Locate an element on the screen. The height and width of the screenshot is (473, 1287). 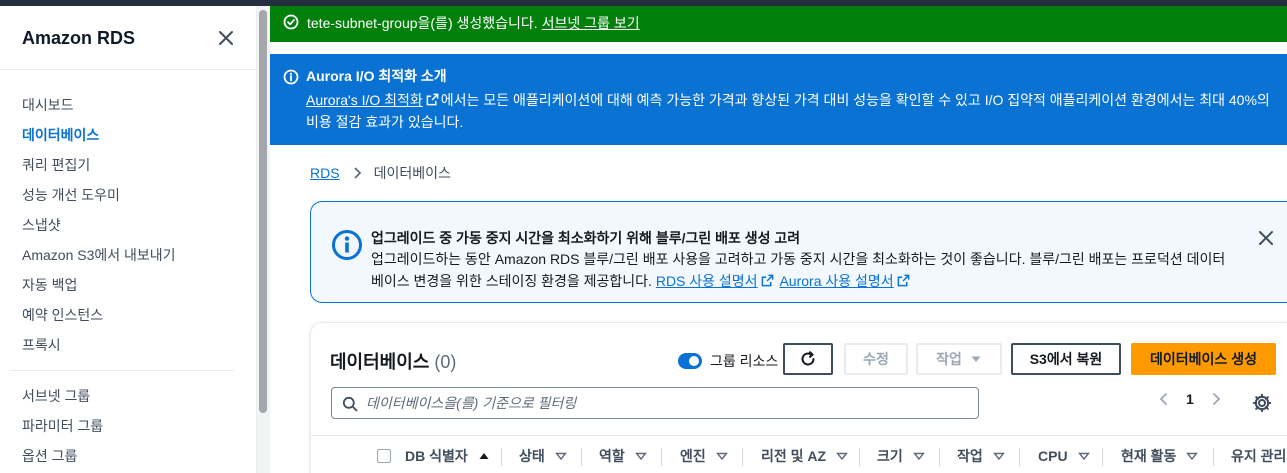
sidebar-item-snapshots: 스냅샷 is located at coordinates (128, 225).